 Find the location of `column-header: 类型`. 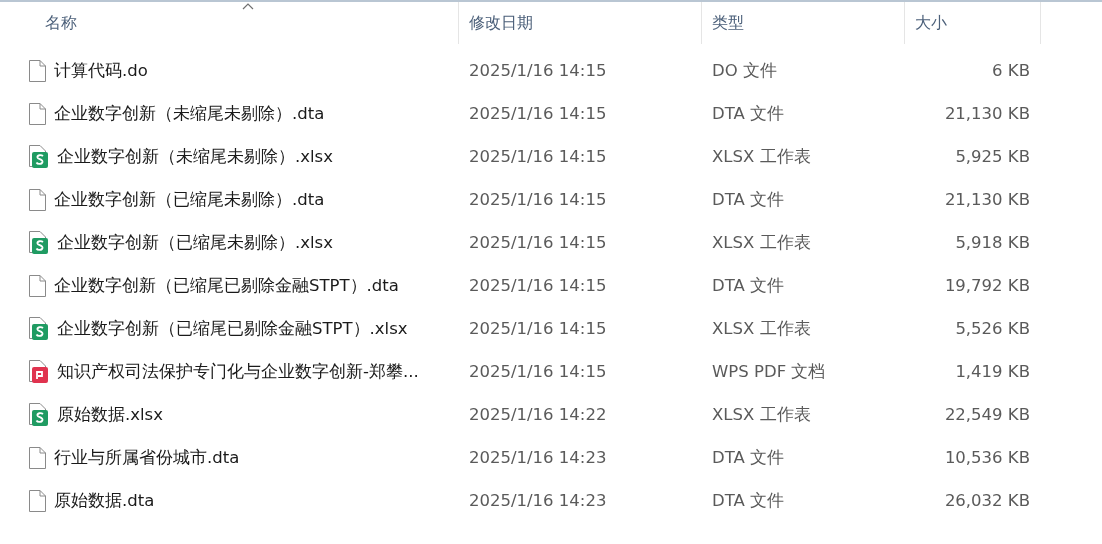

column-header: 类型 is located at coordinates (728, 23).